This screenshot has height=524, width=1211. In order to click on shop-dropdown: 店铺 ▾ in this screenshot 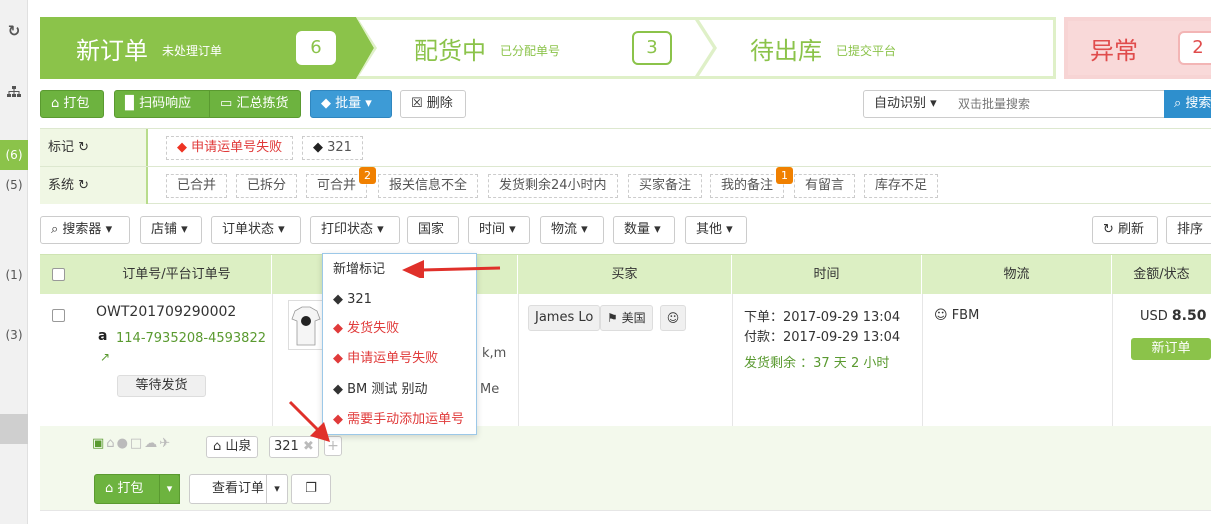, I will do `click(171, 230)`.